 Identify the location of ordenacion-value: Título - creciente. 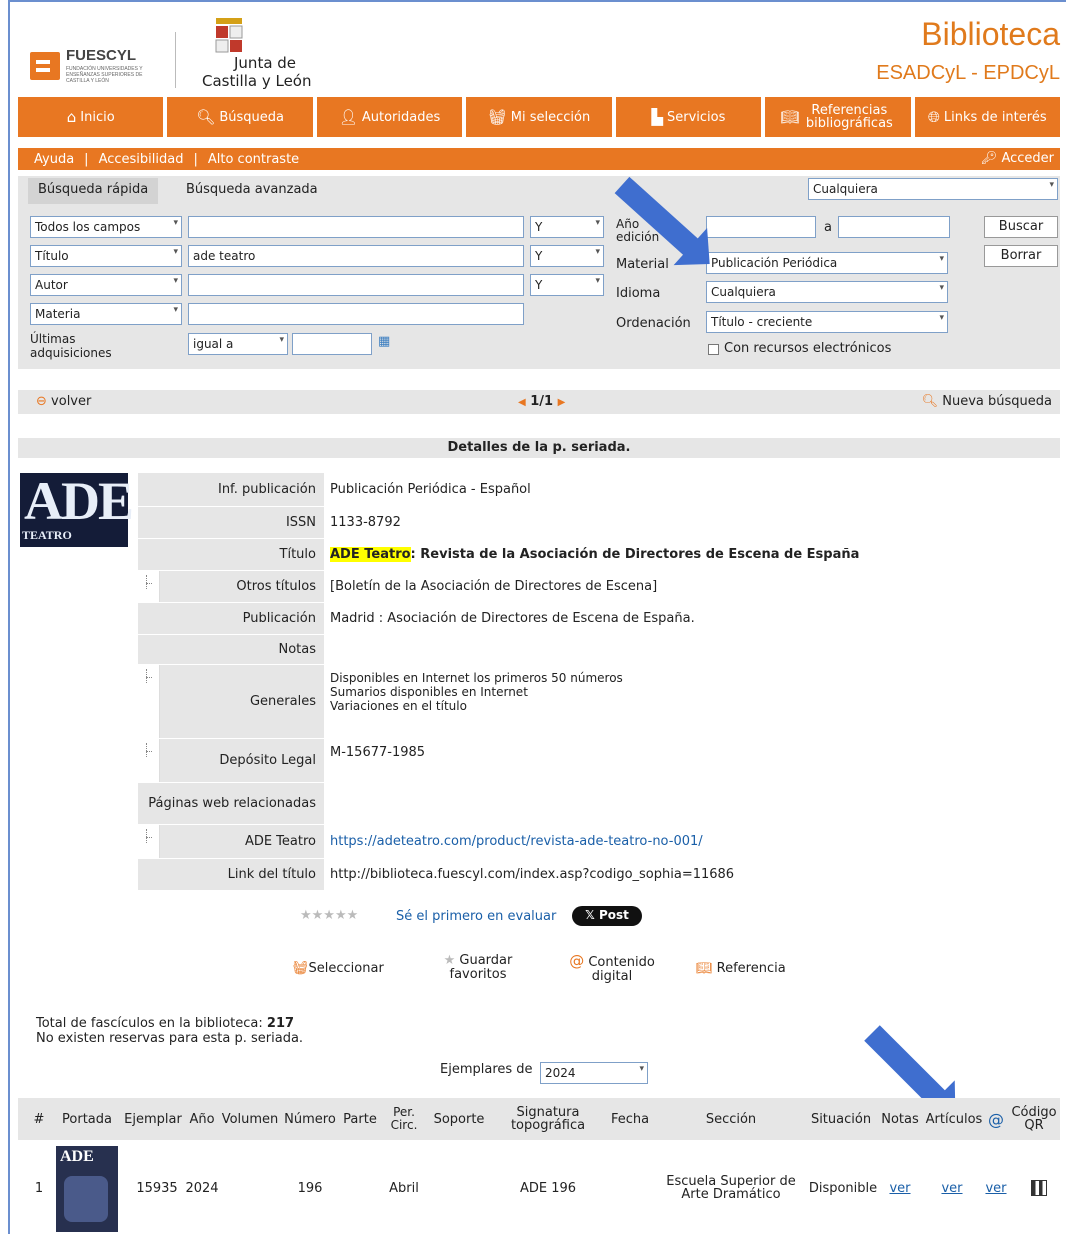
(762, 322).